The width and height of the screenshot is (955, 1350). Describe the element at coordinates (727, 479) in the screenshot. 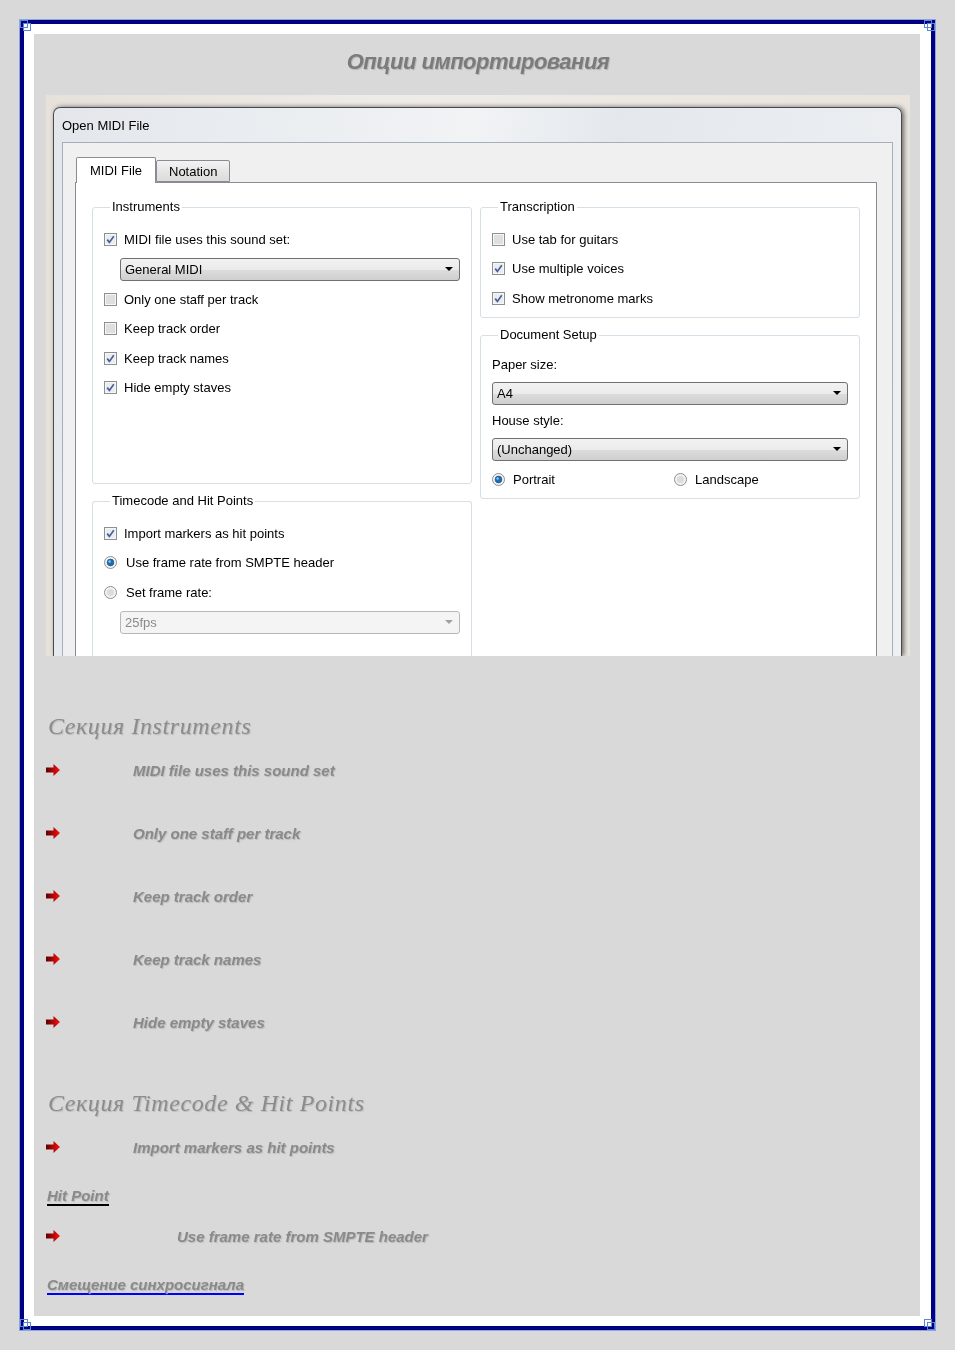

I see `radio-label: Landscape` at that location.